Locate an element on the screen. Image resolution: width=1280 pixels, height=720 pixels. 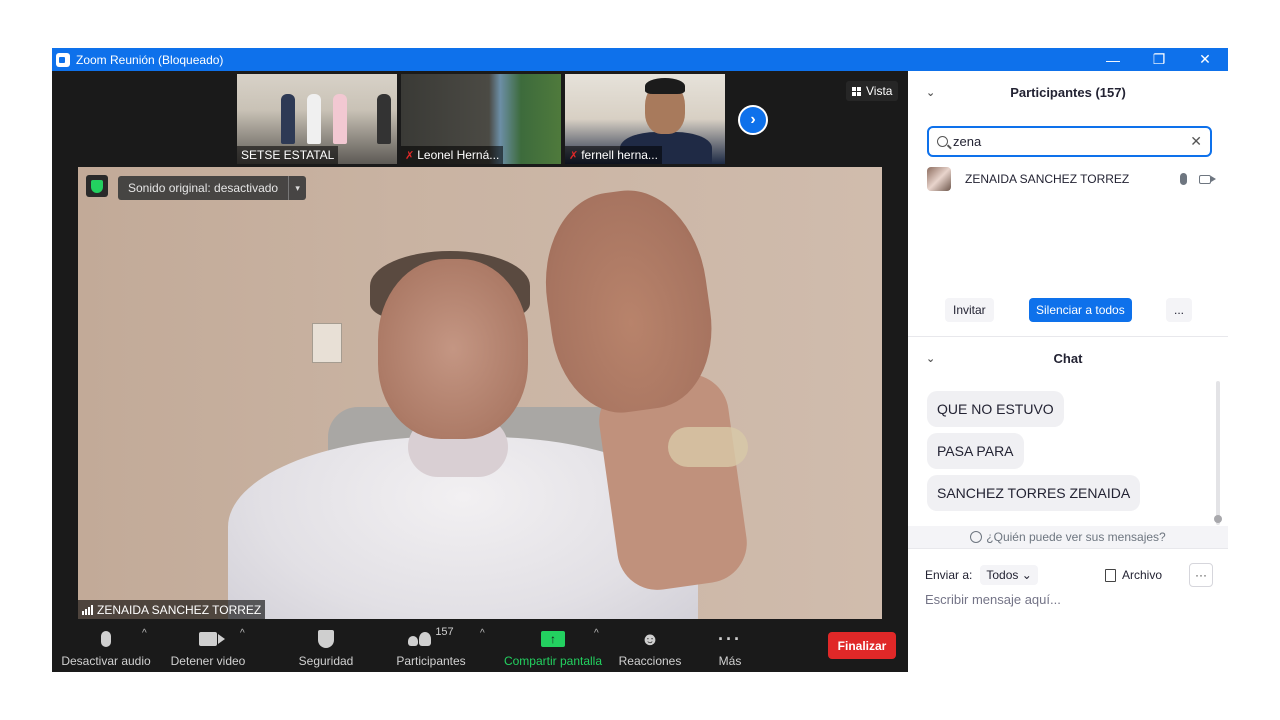
share-screen-icon: ↑ is located at coordinates (553, 639).